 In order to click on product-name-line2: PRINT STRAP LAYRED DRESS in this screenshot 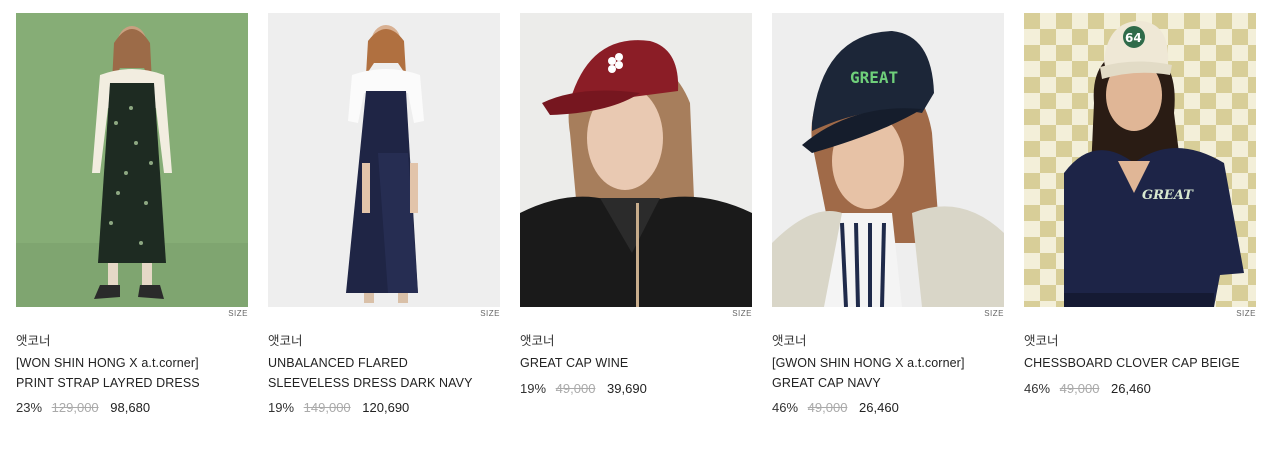, I will do `click(108, 382)`.